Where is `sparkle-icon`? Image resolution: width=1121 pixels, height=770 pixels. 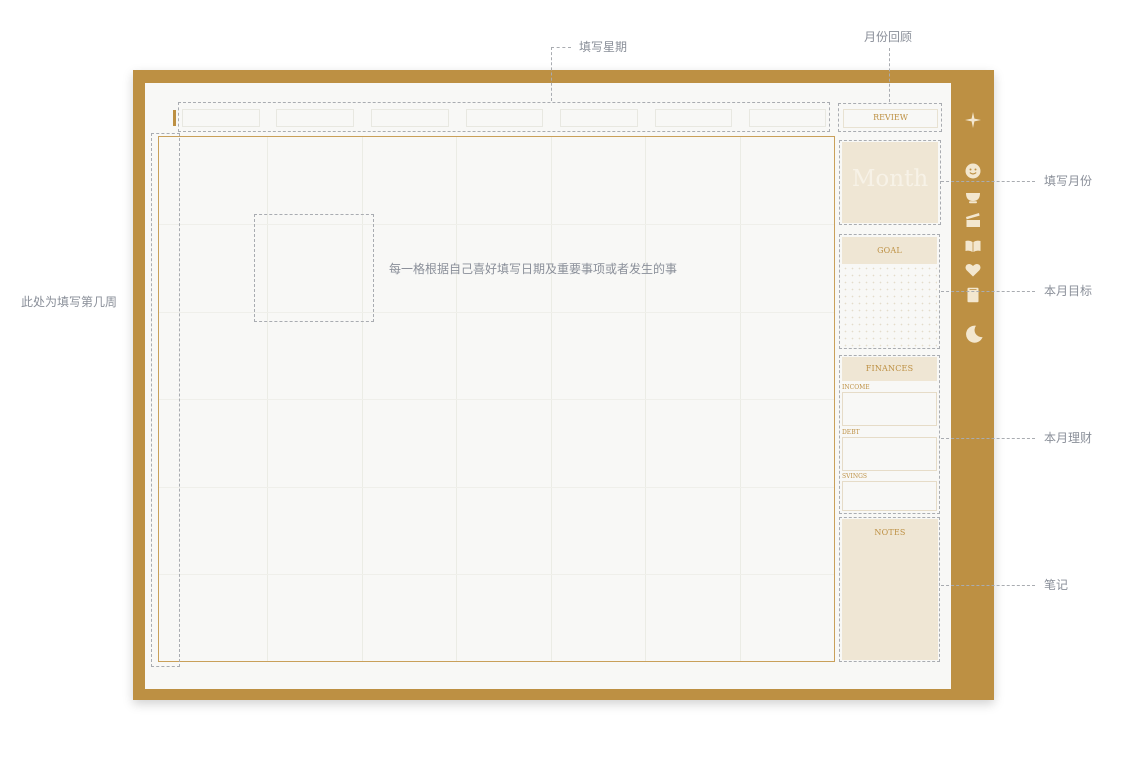
sparkle-icon is located at coordinates (973, 120).